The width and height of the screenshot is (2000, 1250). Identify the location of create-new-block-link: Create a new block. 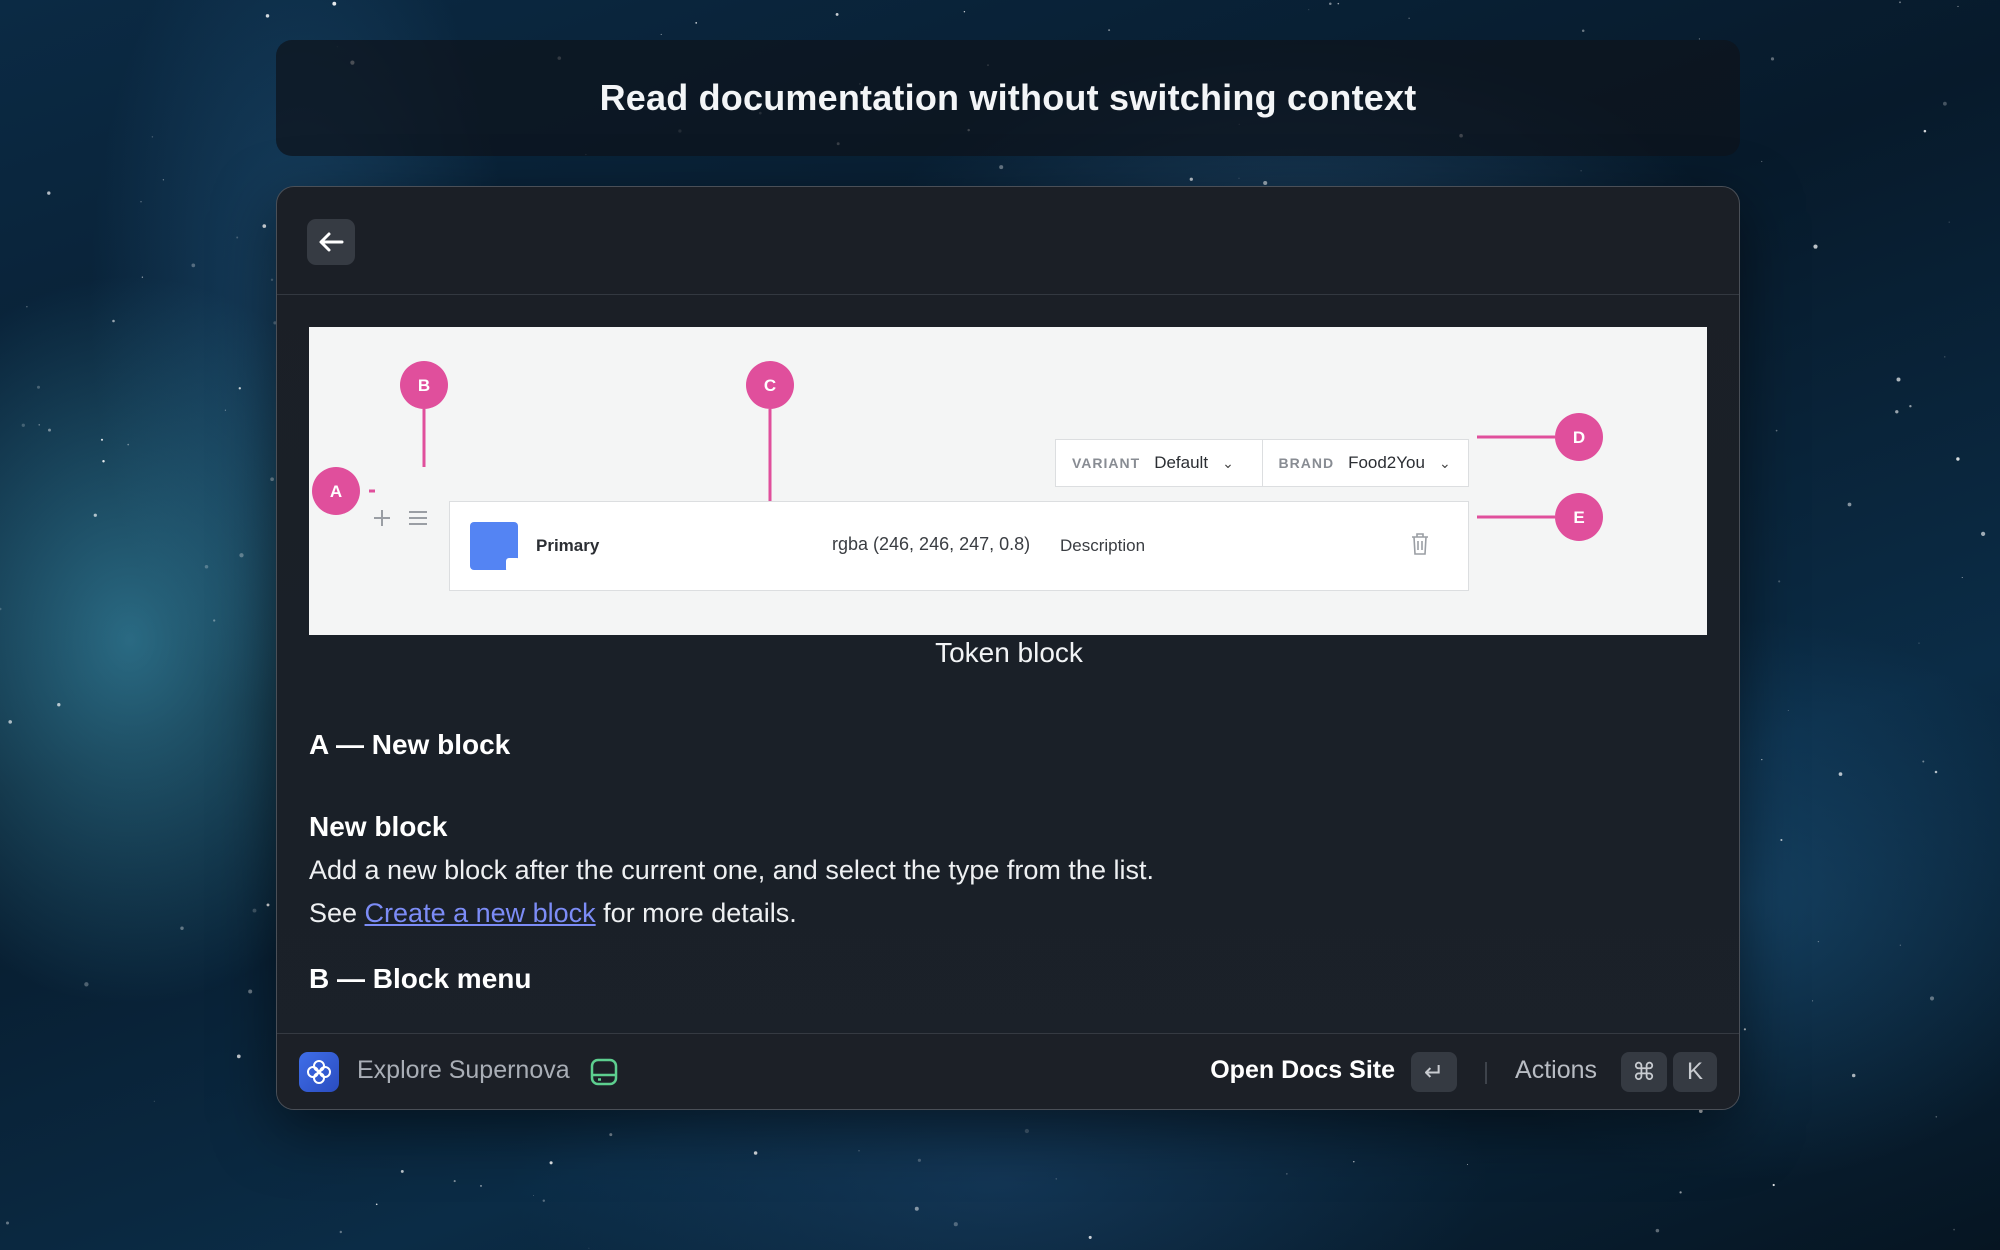
(480, 913).